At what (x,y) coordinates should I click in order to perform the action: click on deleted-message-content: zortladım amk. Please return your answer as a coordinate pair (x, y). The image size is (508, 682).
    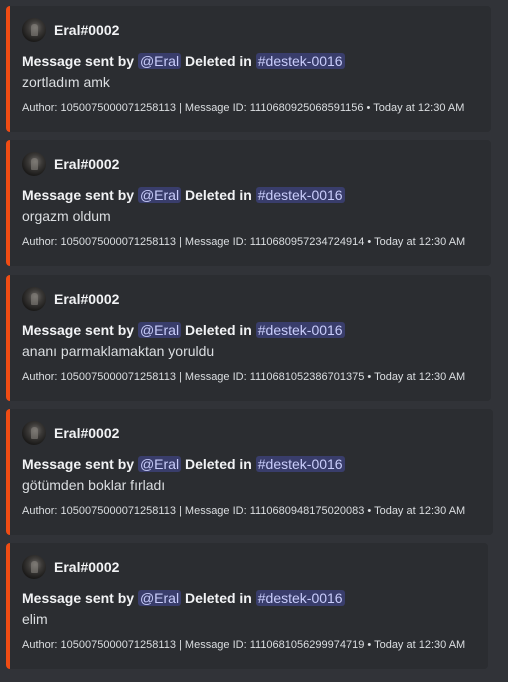
    Looking at the image, I should click on (66, 82).